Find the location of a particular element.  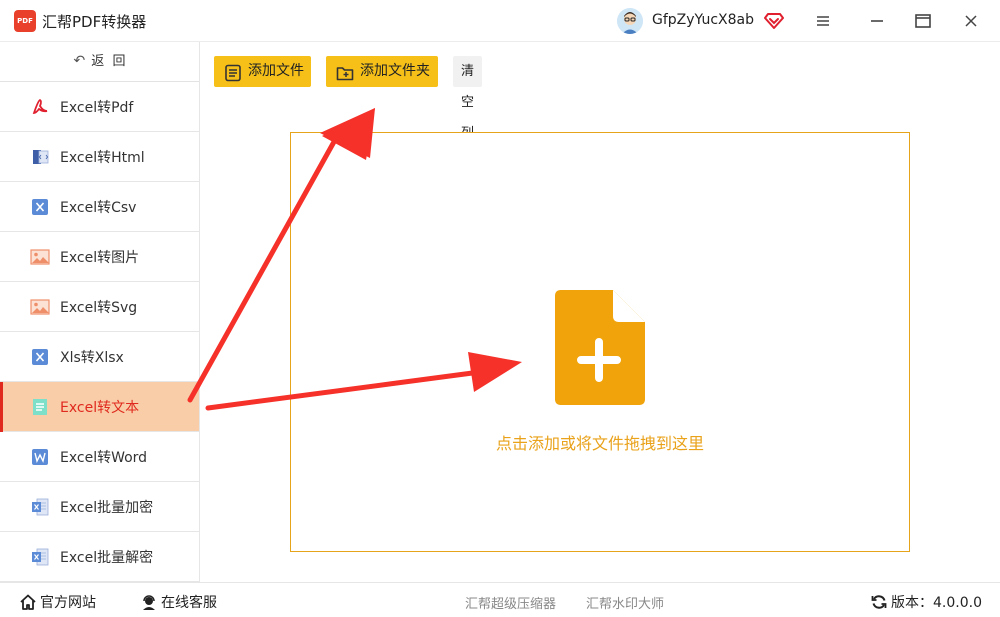

back-label: 返 回 is located at coordinates (108, 61).